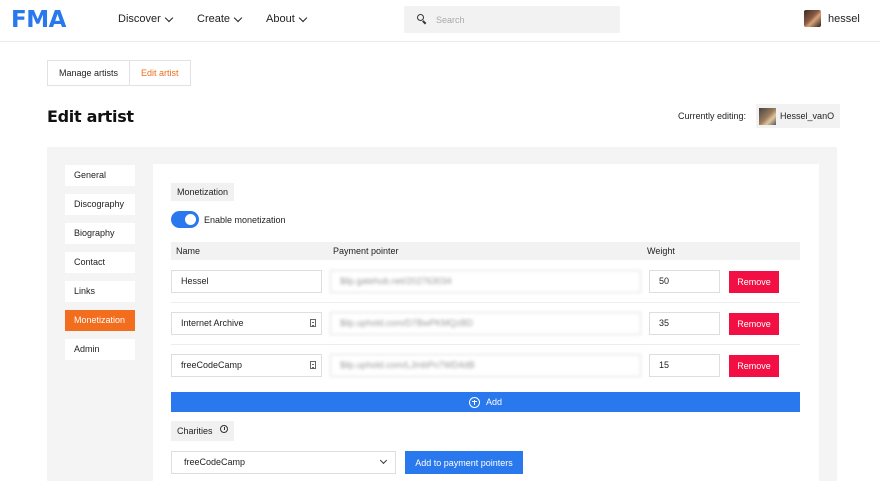 The width and height of the screenshot is (880, 481). Describe the element at coordinates (224, 429) in the screenshot. I see `info-icon` at that location.